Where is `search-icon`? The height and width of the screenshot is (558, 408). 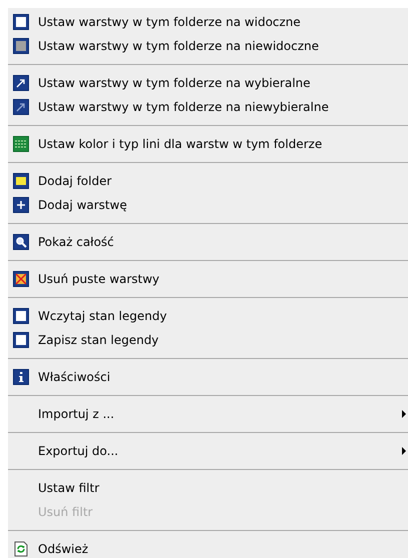
search-icon is located at coordinates (21, 242).